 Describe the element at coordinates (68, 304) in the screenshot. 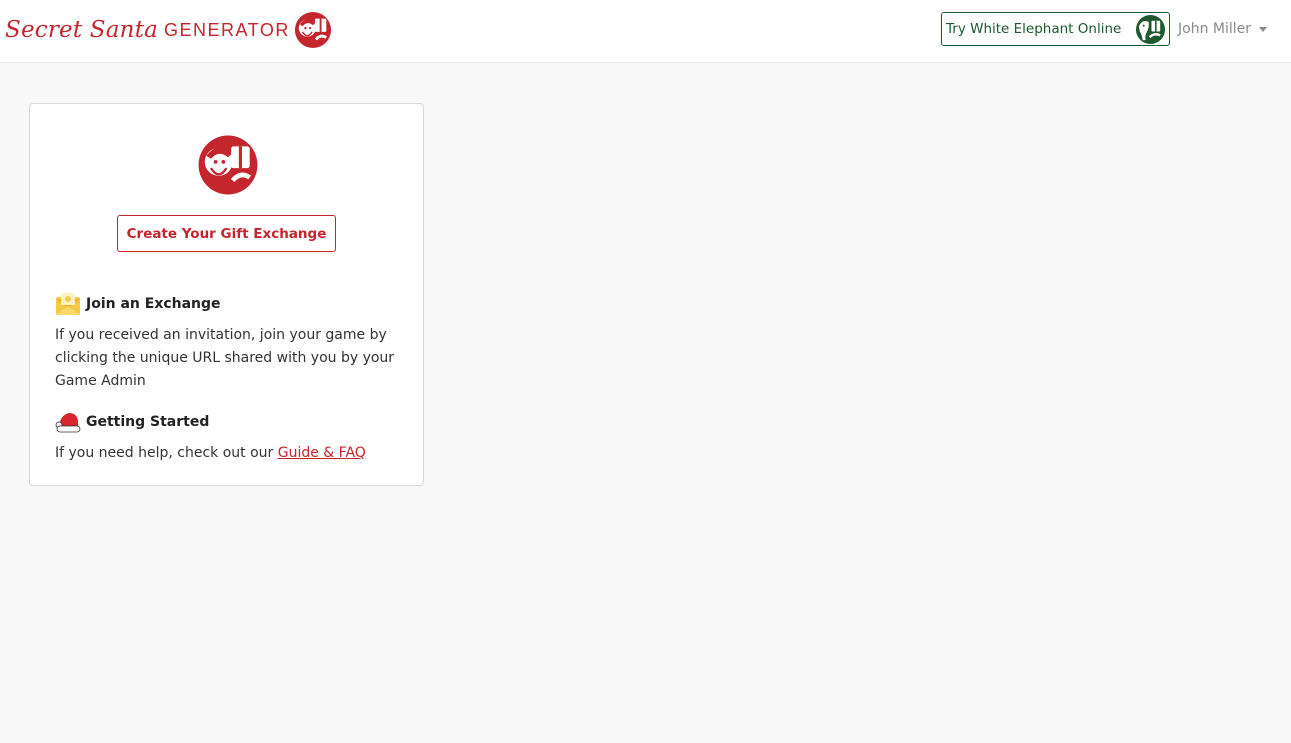

I see `envelope-icon` at that location.